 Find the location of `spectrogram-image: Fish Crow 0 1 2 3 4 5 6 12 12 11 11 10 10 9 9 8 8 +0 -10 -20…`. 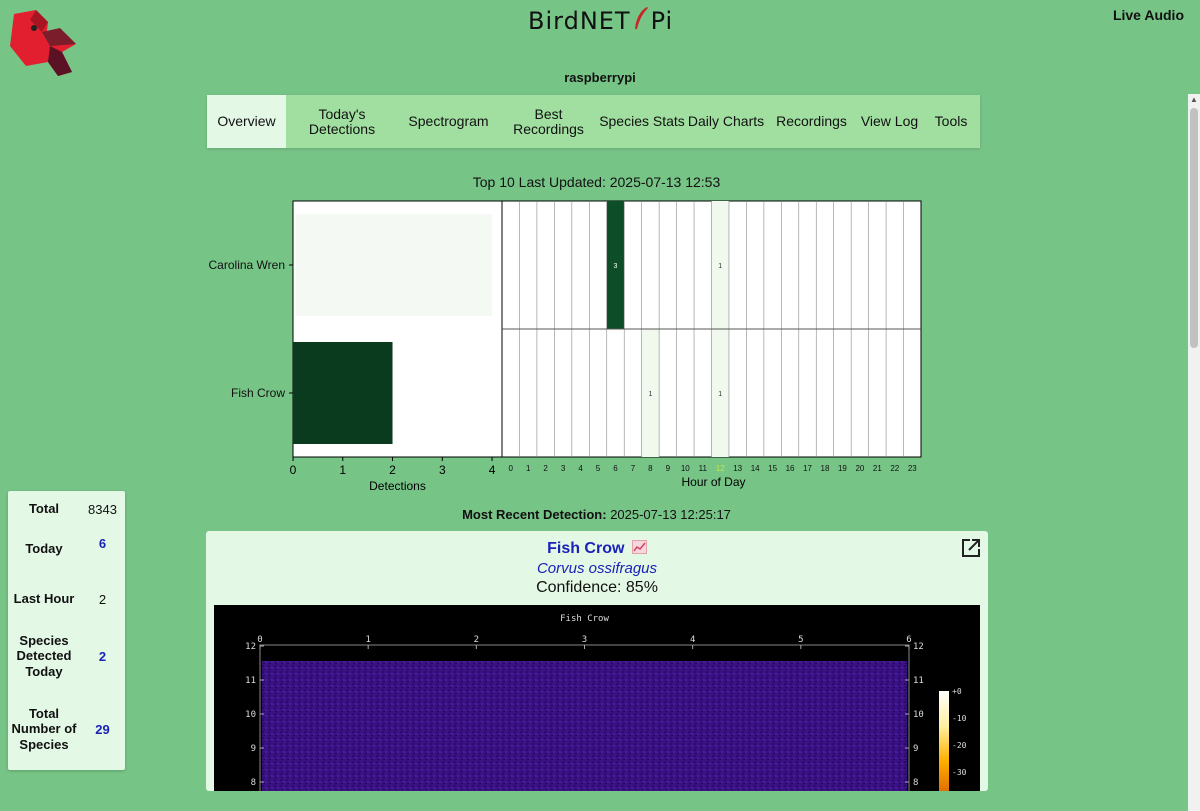

spectrogram-image: Fish Crow 0 1 2 3 4 5 6 12 12 11 11 10 10 9 9 8 8 +0 -10 -20… is located at coordinates (597, 698).